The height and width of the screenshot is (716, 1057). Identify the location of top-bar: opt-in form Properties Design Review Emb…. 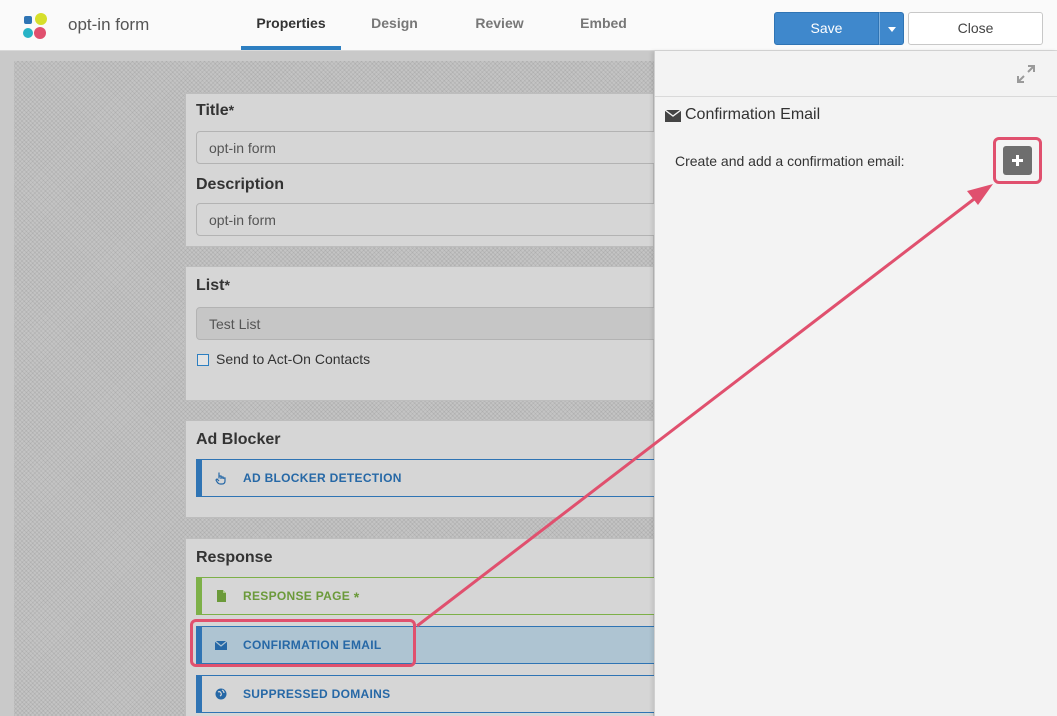
(528, 25).